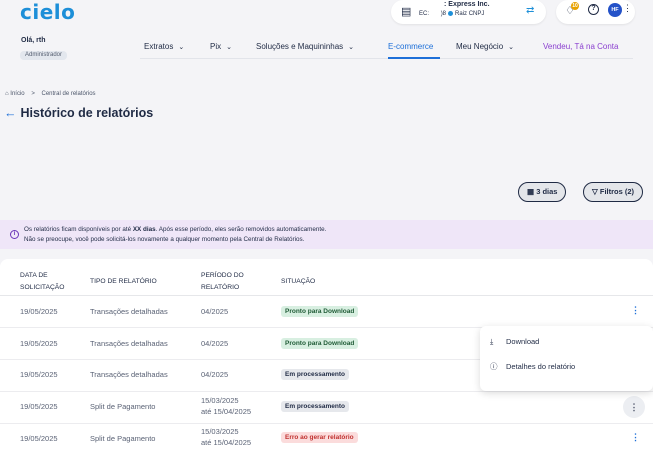  What do you see at coordinates (617, 191) in the screenshot?
I see `filters-label: Filtros (2)` at bounding box center [617, 191].